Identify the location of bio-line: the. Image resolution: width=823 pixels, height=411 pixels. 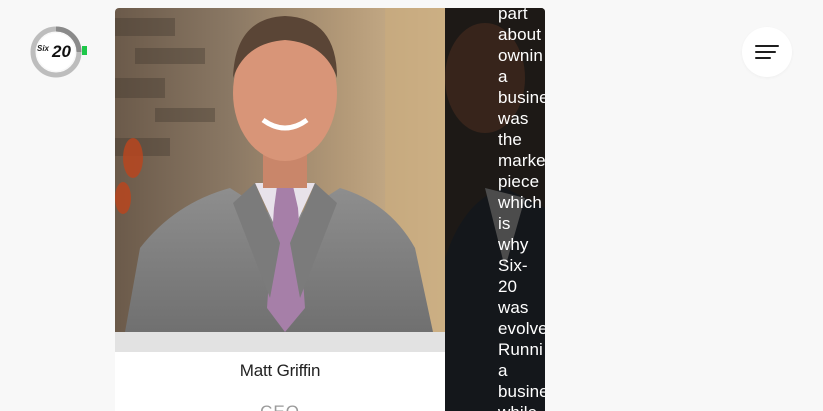
(510, 139).